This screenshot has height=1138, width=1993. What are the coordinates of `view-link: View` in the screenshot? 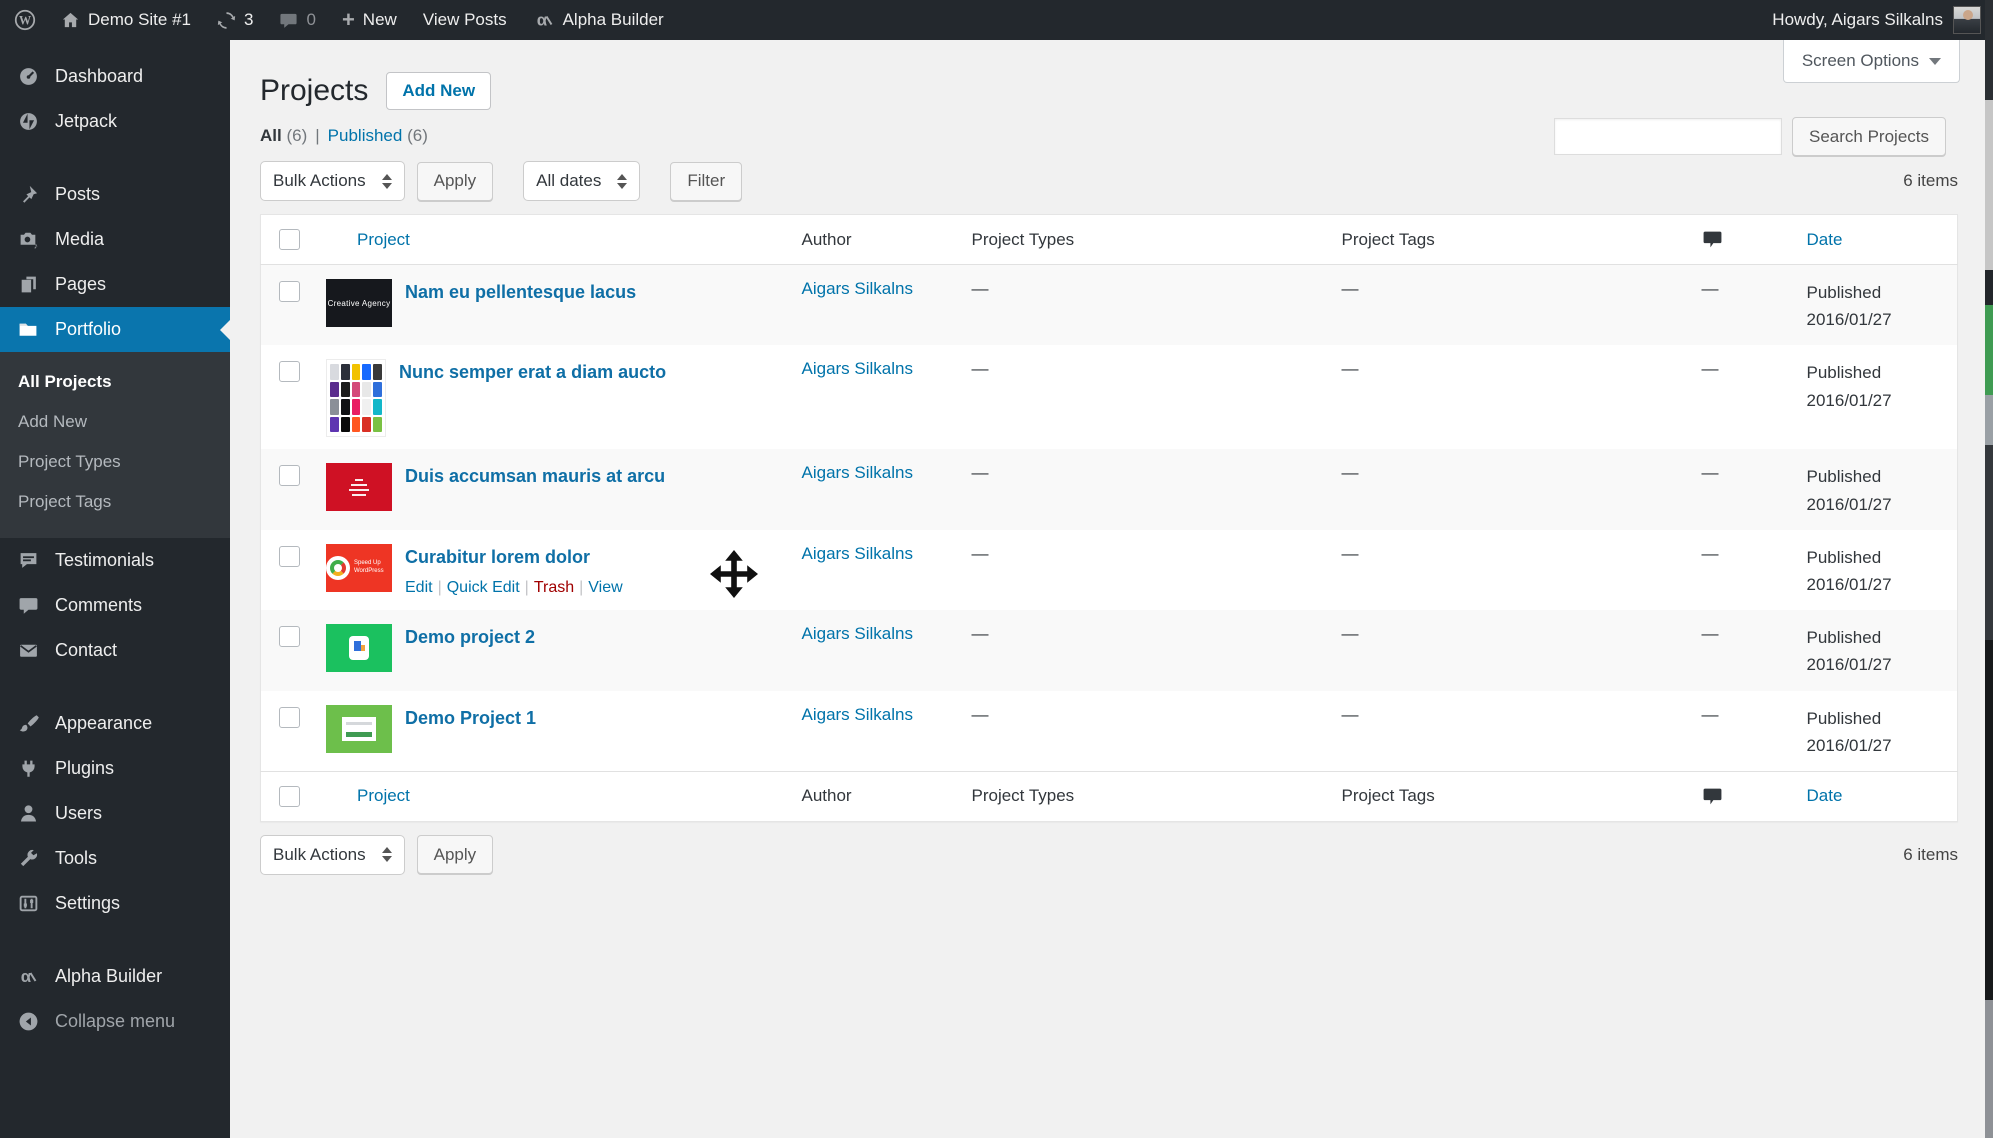 It's located at (605, 587).